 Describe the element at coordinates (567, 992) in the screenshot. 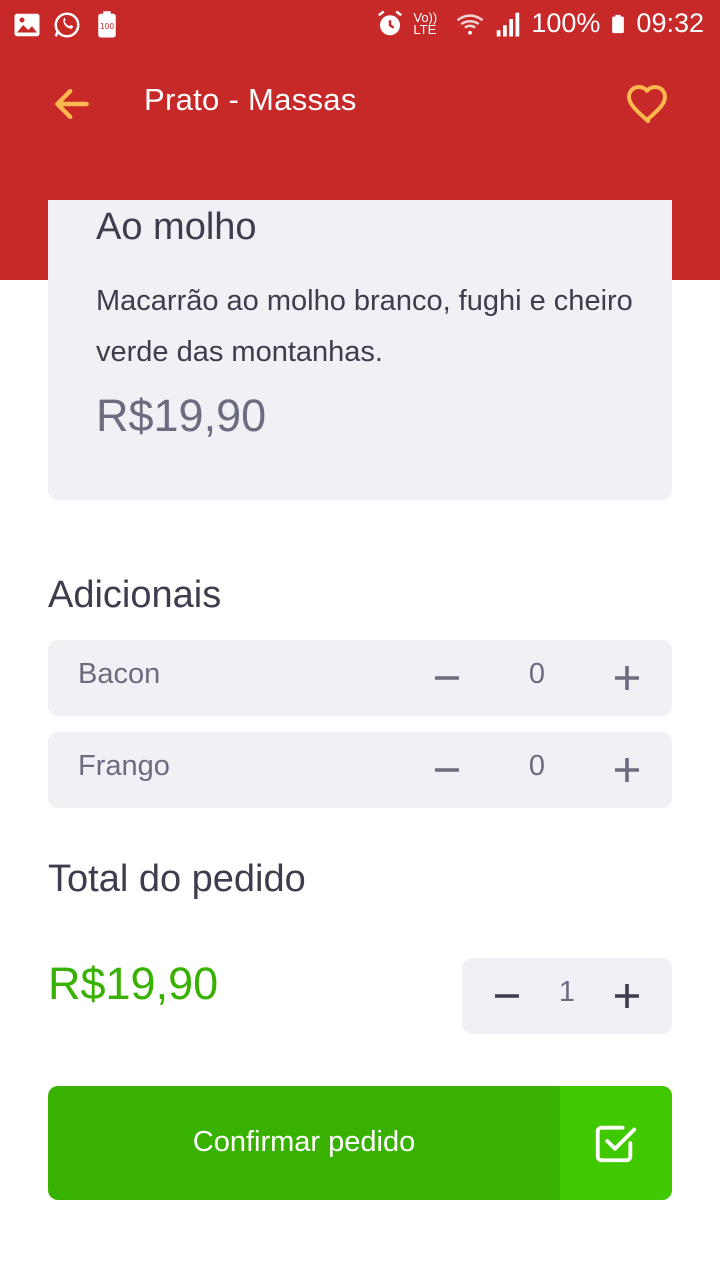

I see `order-quantity: 1` at that location.